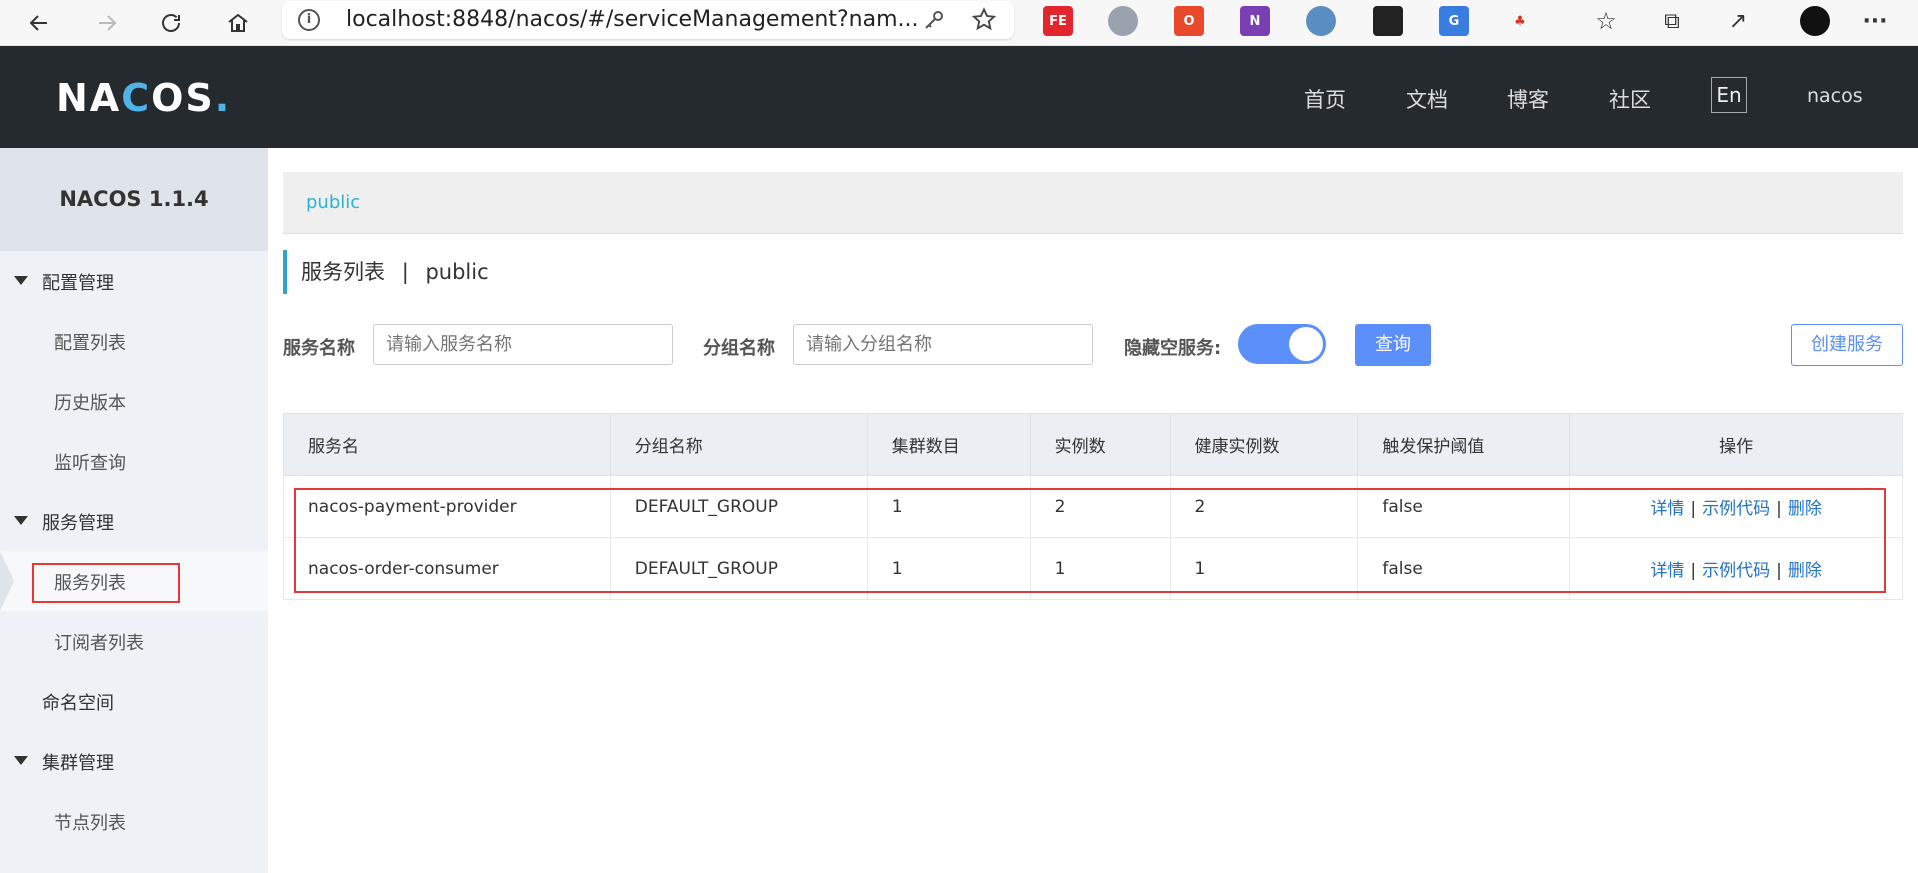  I want to click on col-threshold: 触发保护阈值, so click(1464, 444).